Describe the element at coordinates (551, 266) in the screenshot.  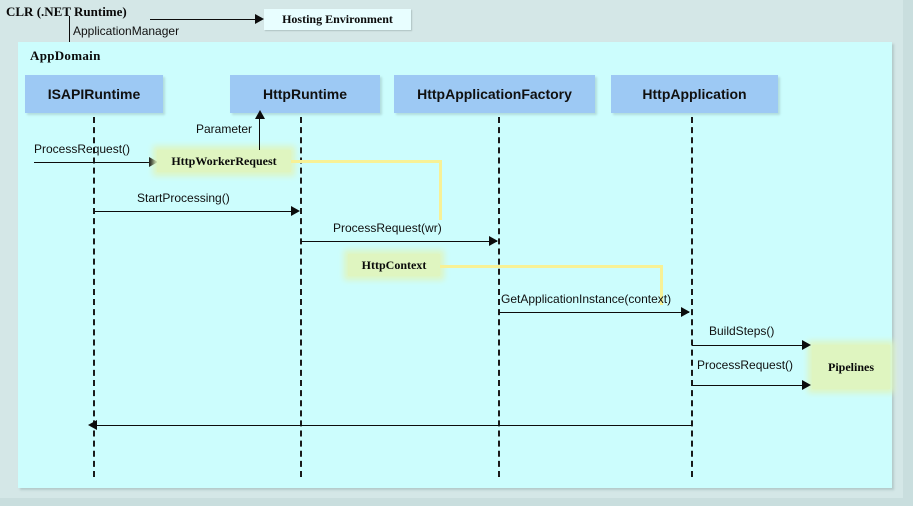
I see `connector-http-context-horizontal` at that location.